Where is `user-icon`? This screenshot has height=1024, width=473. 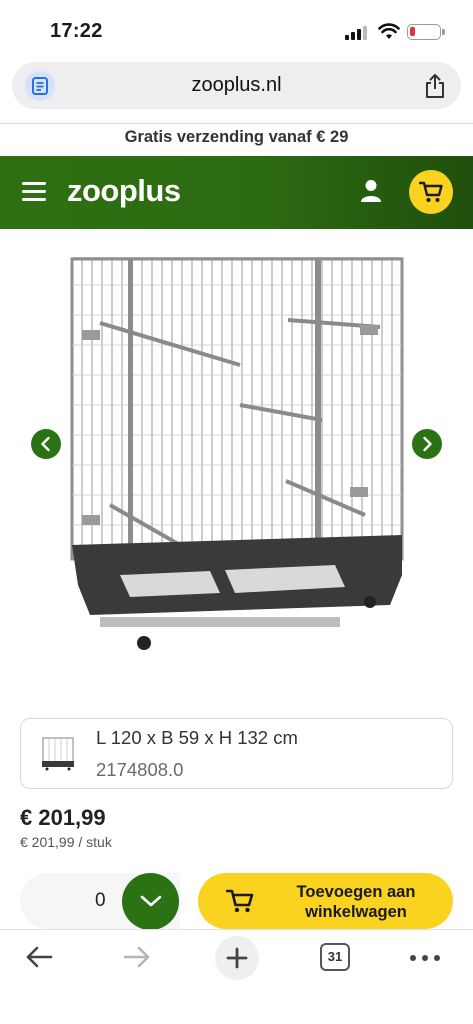
user-icon is located at coordinates (371, 191).